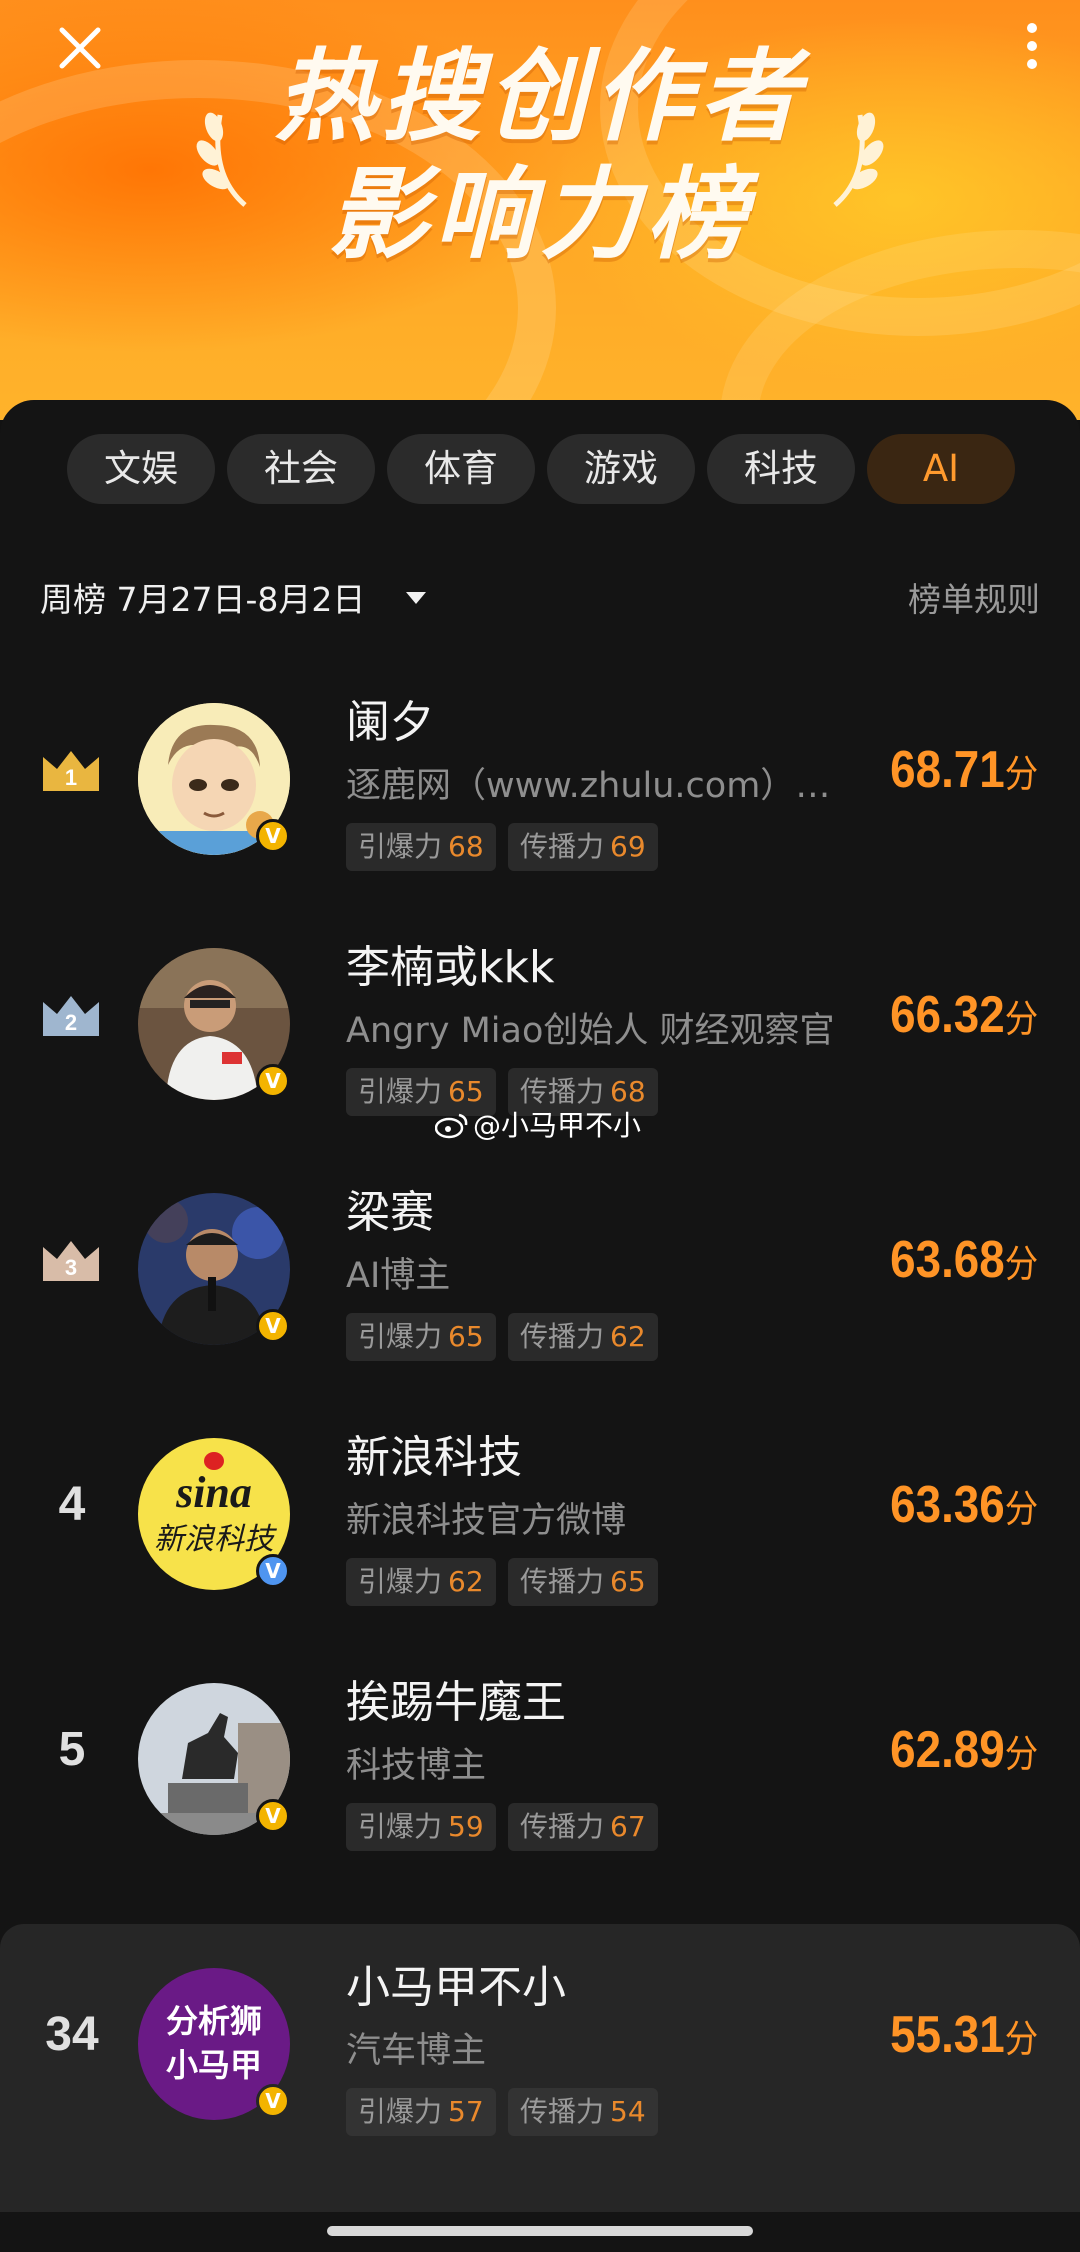 The image size is (1080, 2252). Describe the element at coordinates (583, 2112) in the screenshot. I see `spread-pill: 传播力 54` at that location.